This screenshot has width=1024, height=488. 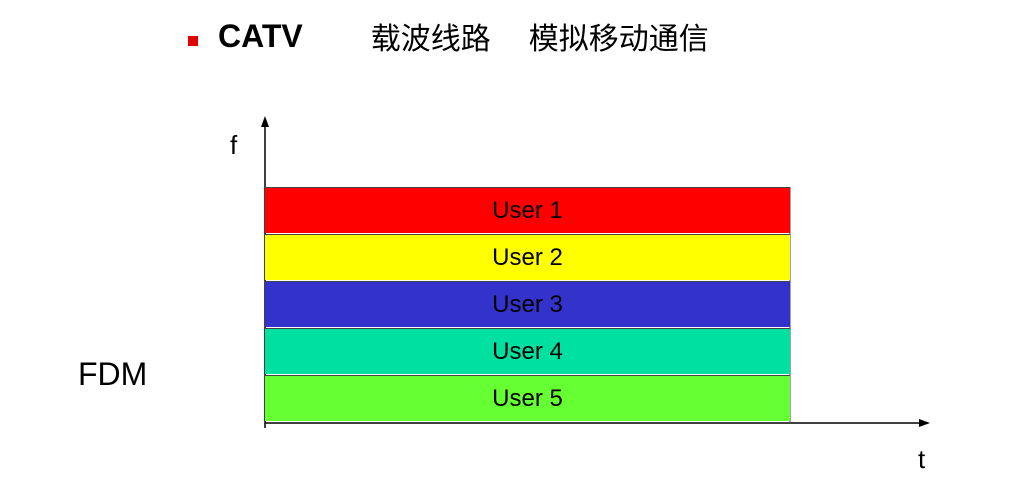 What do you see at coordinates (922, 459) in the screenshot?
I see `x-axis-label: t` at bounding box center [922, 459].